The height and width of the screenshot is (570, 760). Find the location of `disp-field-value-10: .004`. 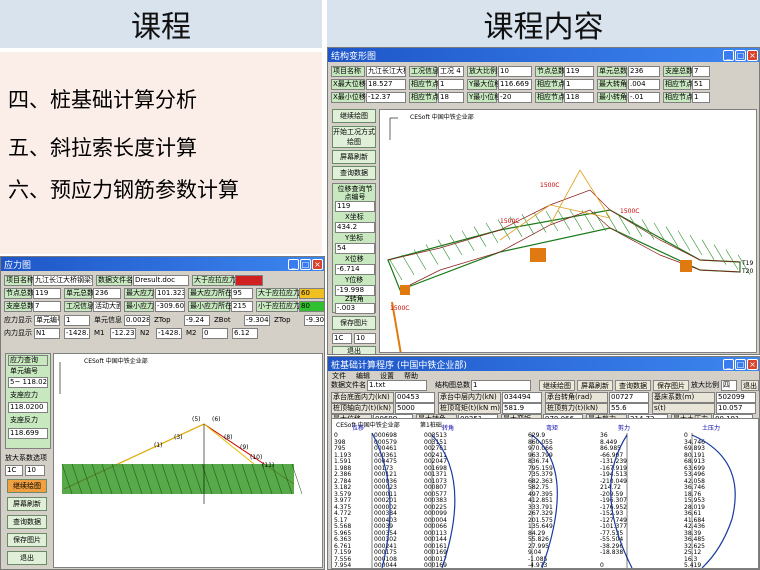

disp-field-value-10: .004 is located at coordinates (644, 84).